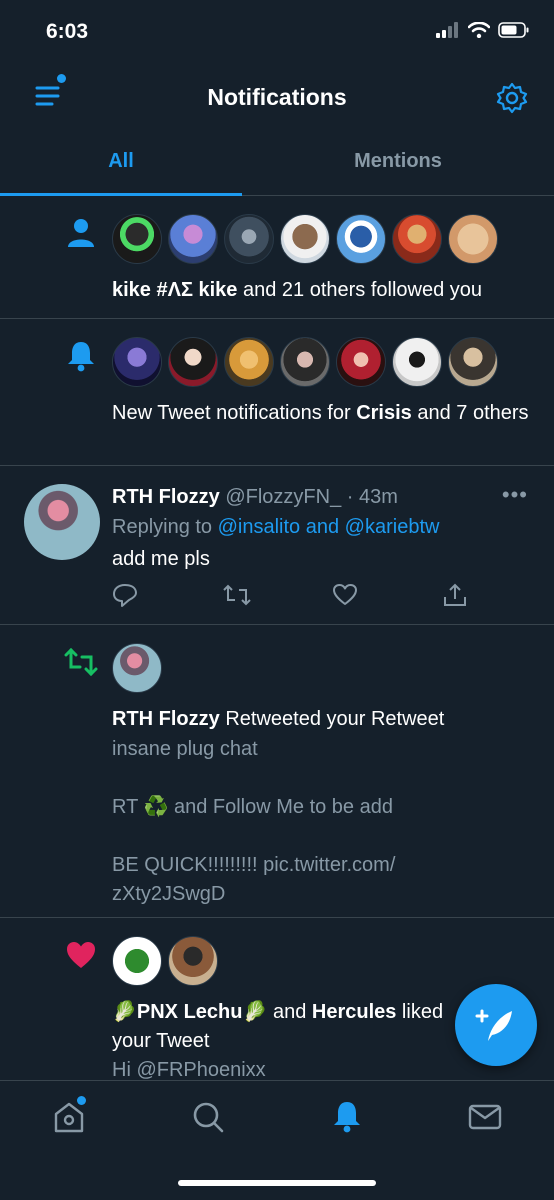  I want to click on settings-button, so click(512, 98).